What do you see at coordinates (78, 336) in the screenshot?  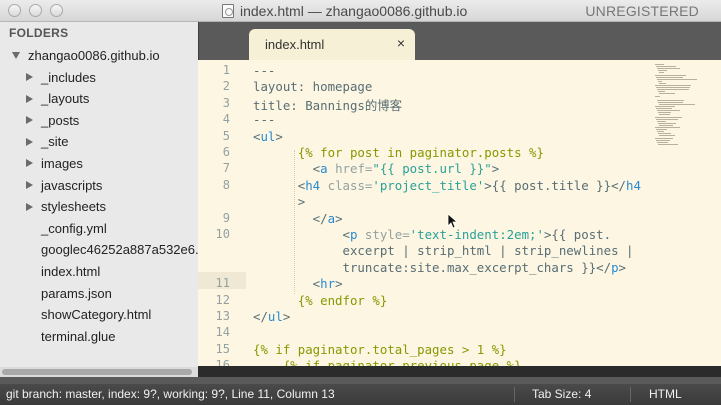 I see `tree-file: terminal.glue` at bounding box center [78, 336].